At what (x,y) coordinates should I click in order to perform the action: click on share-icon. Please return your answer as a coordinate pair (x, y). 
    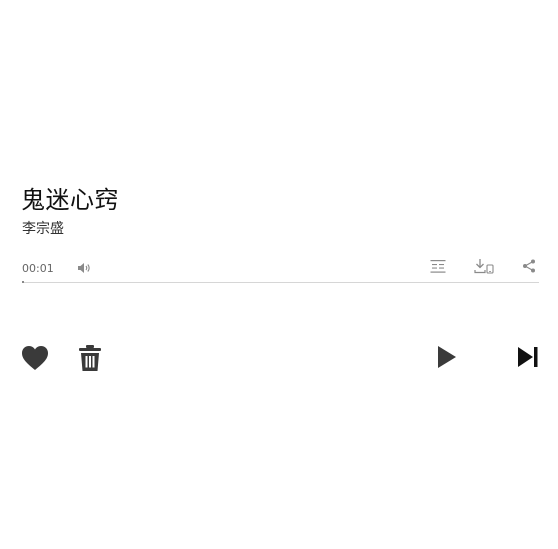
    Looking at the image, I should click on (529, 266).